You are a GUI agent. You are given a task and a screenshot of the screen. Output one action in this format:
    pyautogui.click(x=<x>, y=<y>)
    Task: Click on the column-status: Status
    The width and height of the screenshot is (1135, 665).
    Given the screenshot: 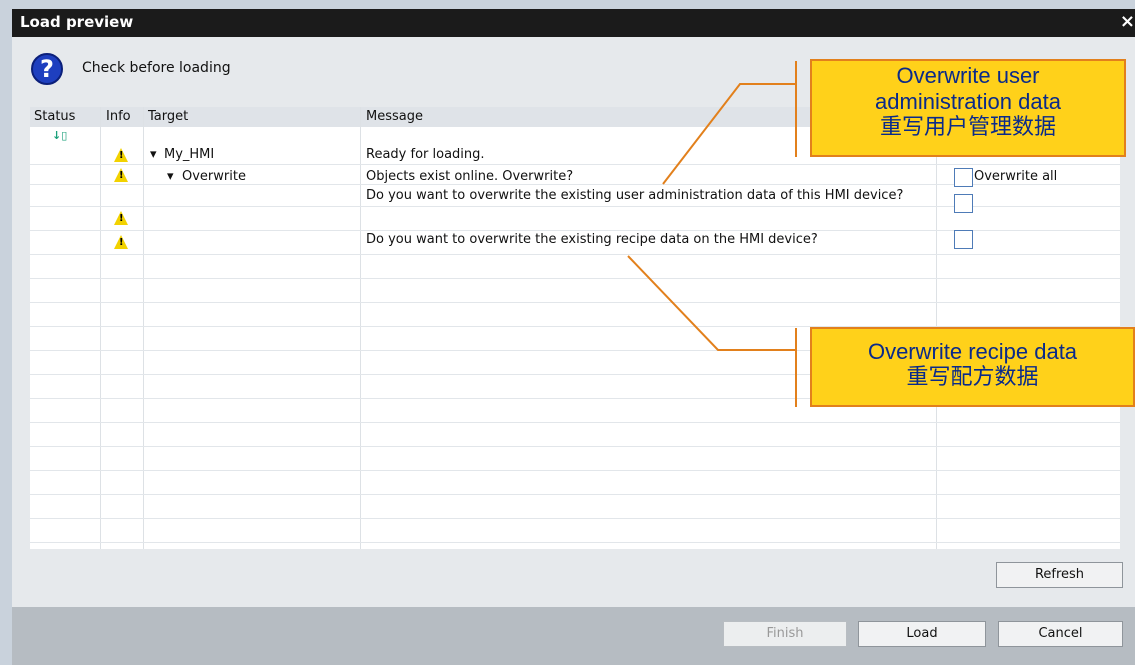 What is the action you would take?
    pyautogui.click(x=54, y=116)
    